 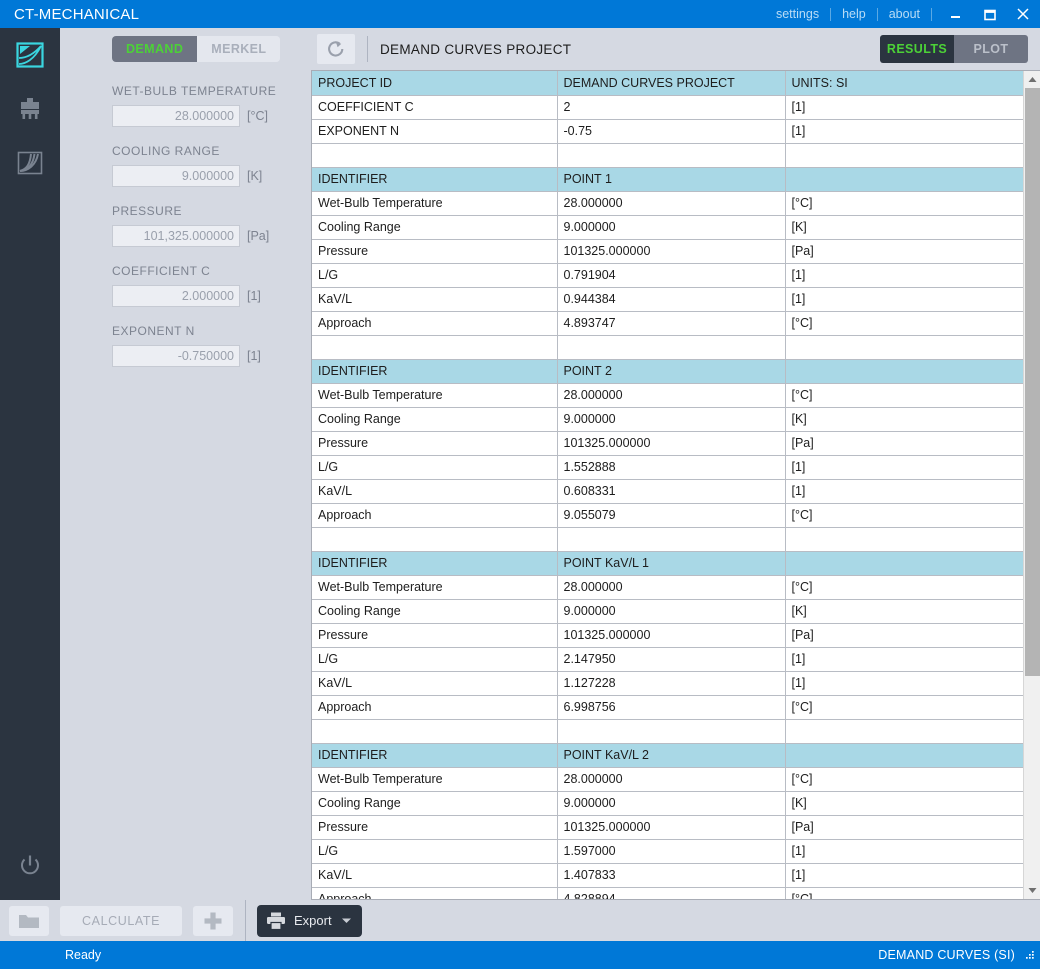 What do you see at coordinates (121, 920) in the screenshot?
I see `calculate-button: CALCULATE` at bounding box center [121, 920].